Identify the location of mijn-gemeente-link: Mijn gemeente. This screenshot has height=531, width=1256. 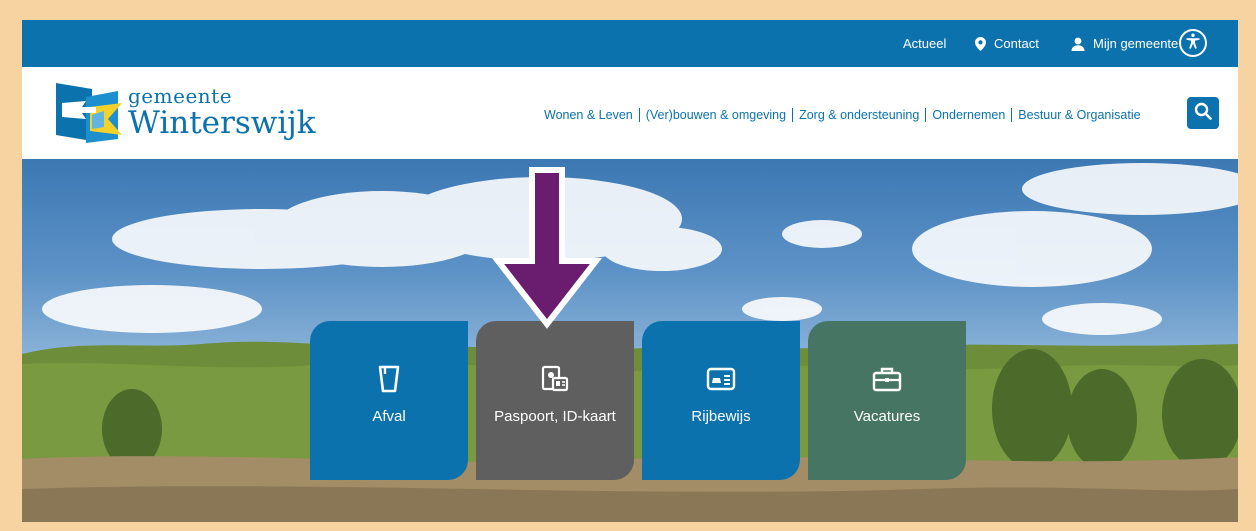
(1124, 43).